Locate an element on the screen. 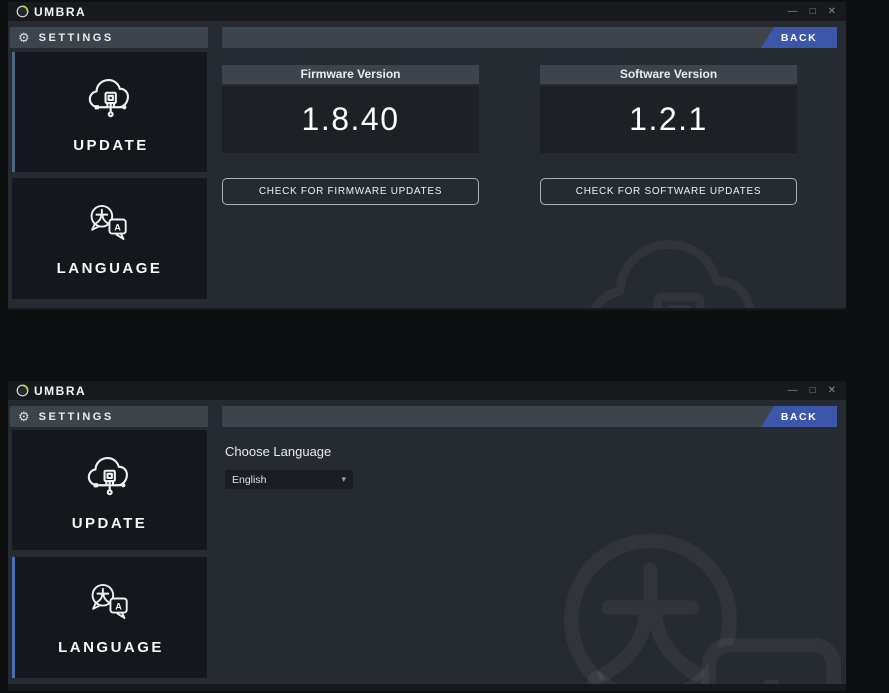  language-dropdown-value: English is located at coordinates (249, 479).